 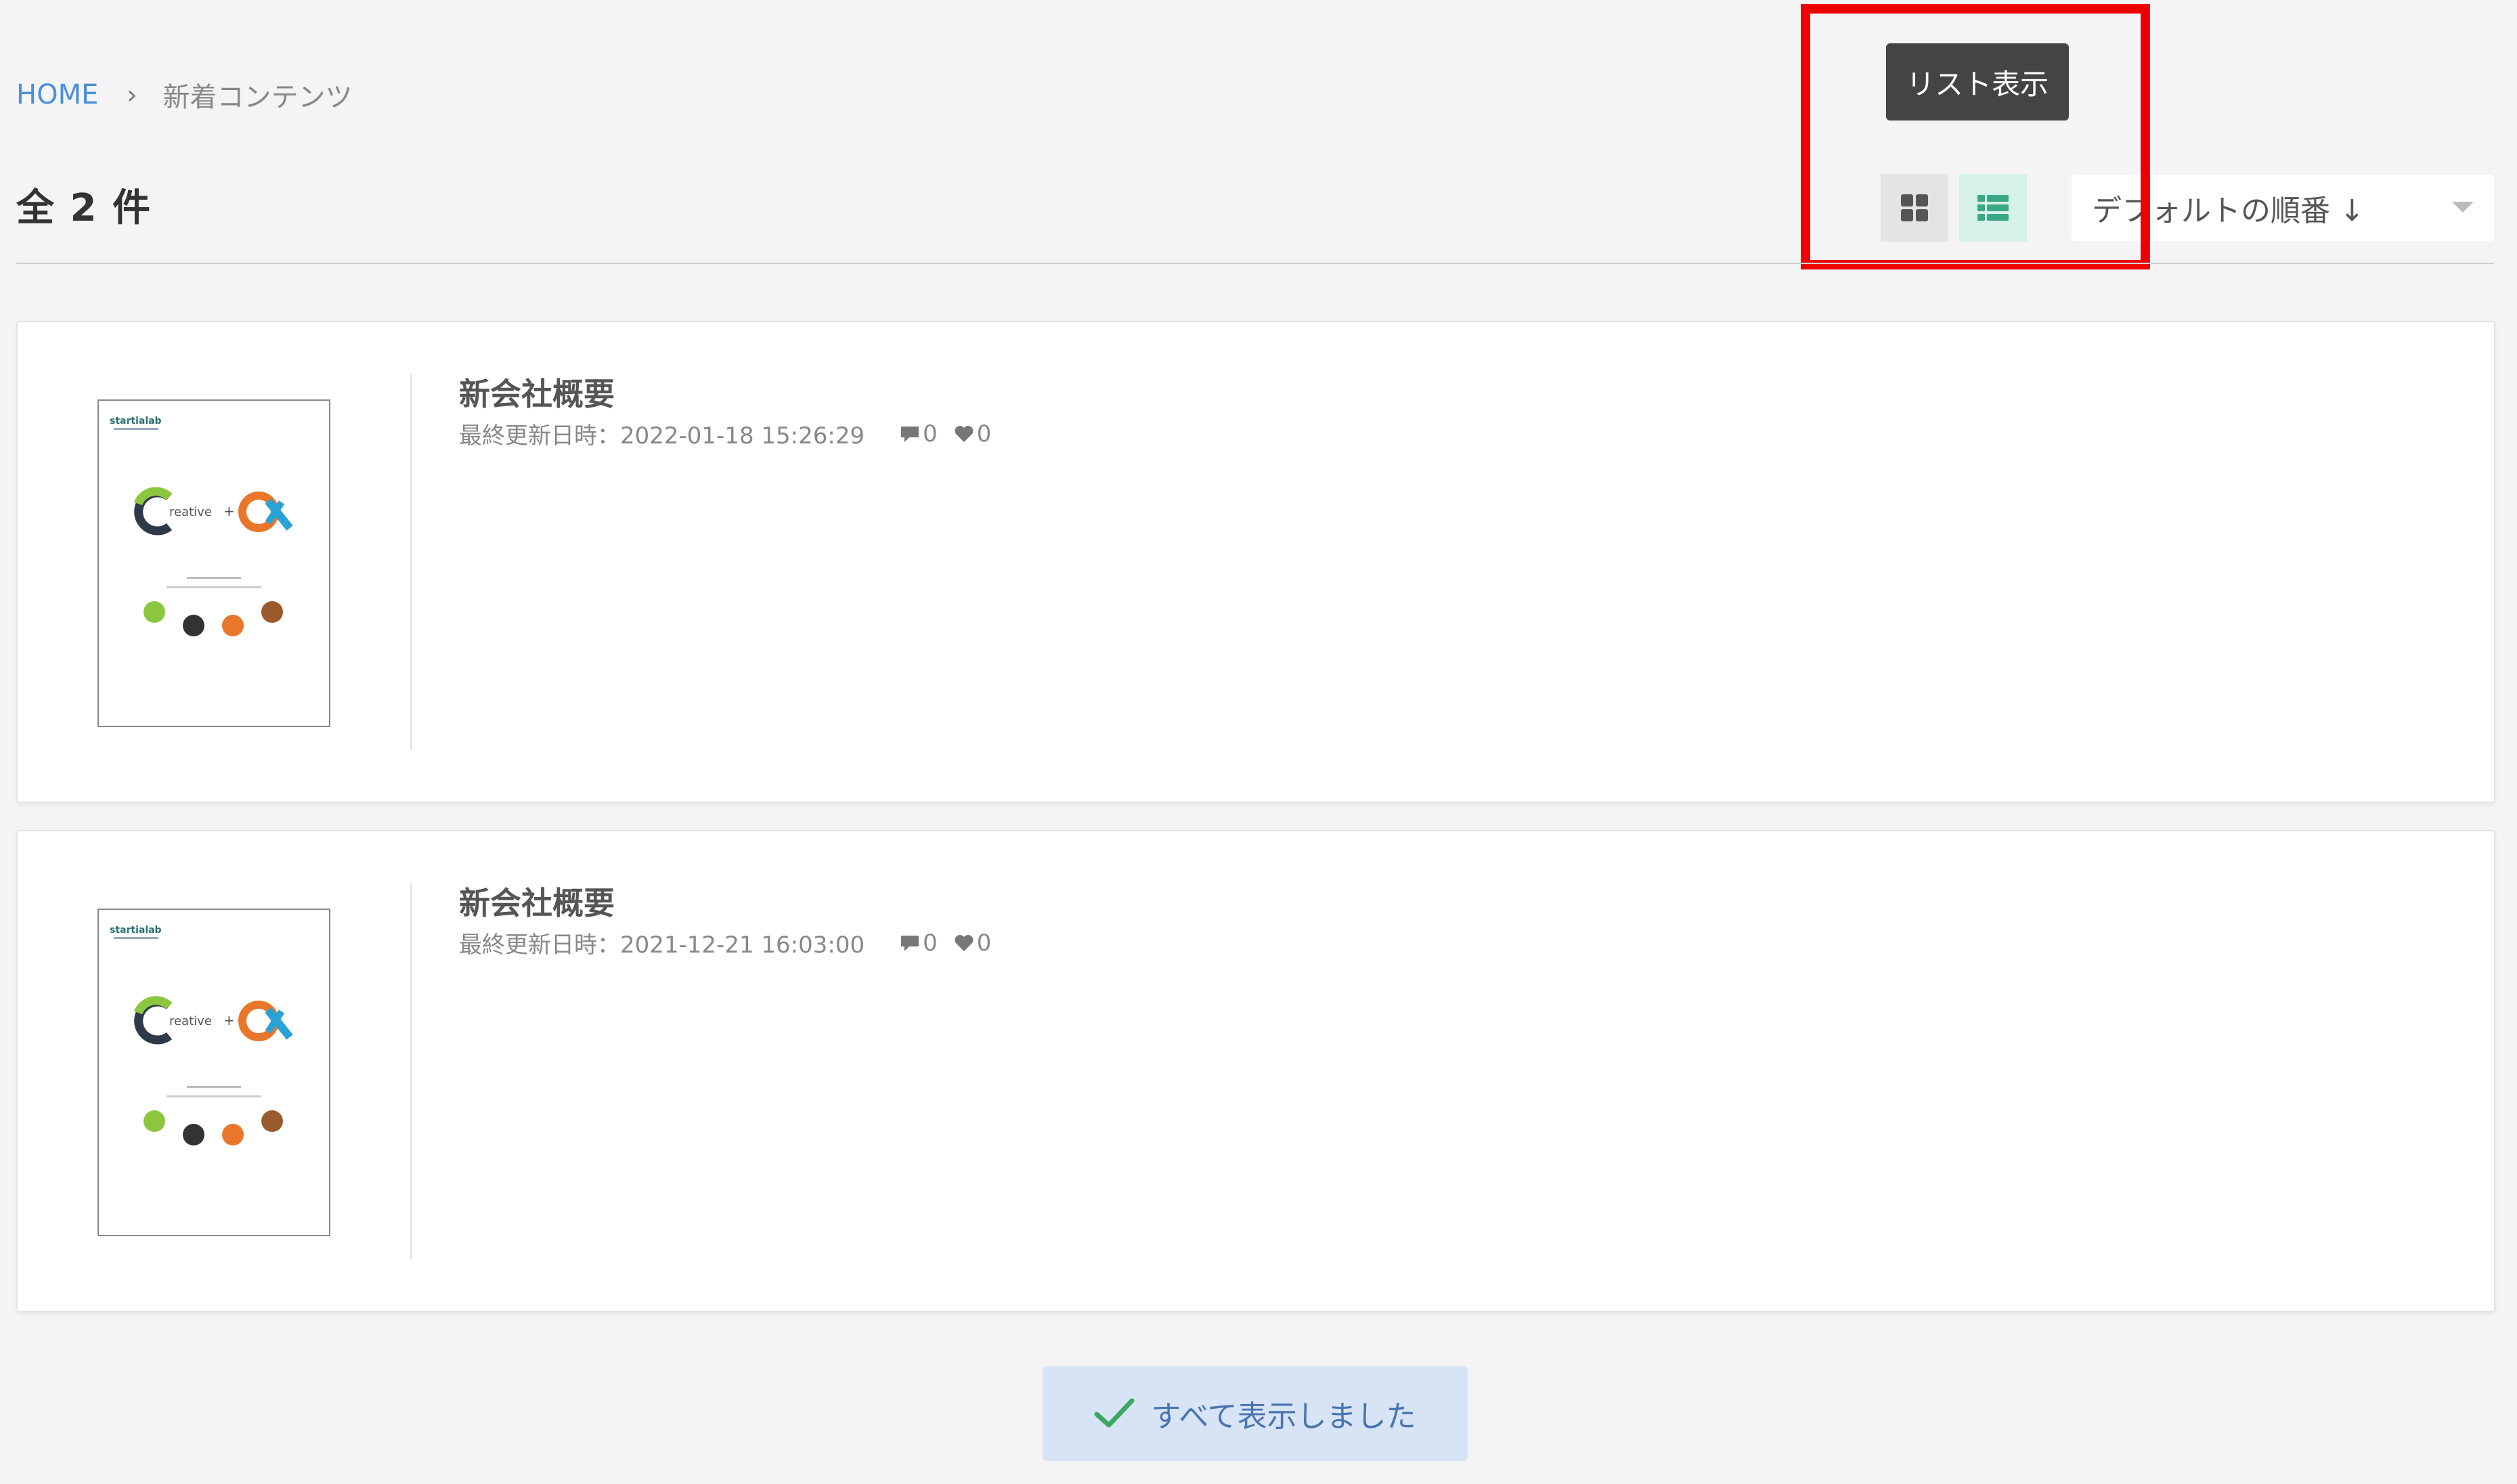 I want to click on all-shown-button: すべて表示しました, so click(x=1255, y=1413).